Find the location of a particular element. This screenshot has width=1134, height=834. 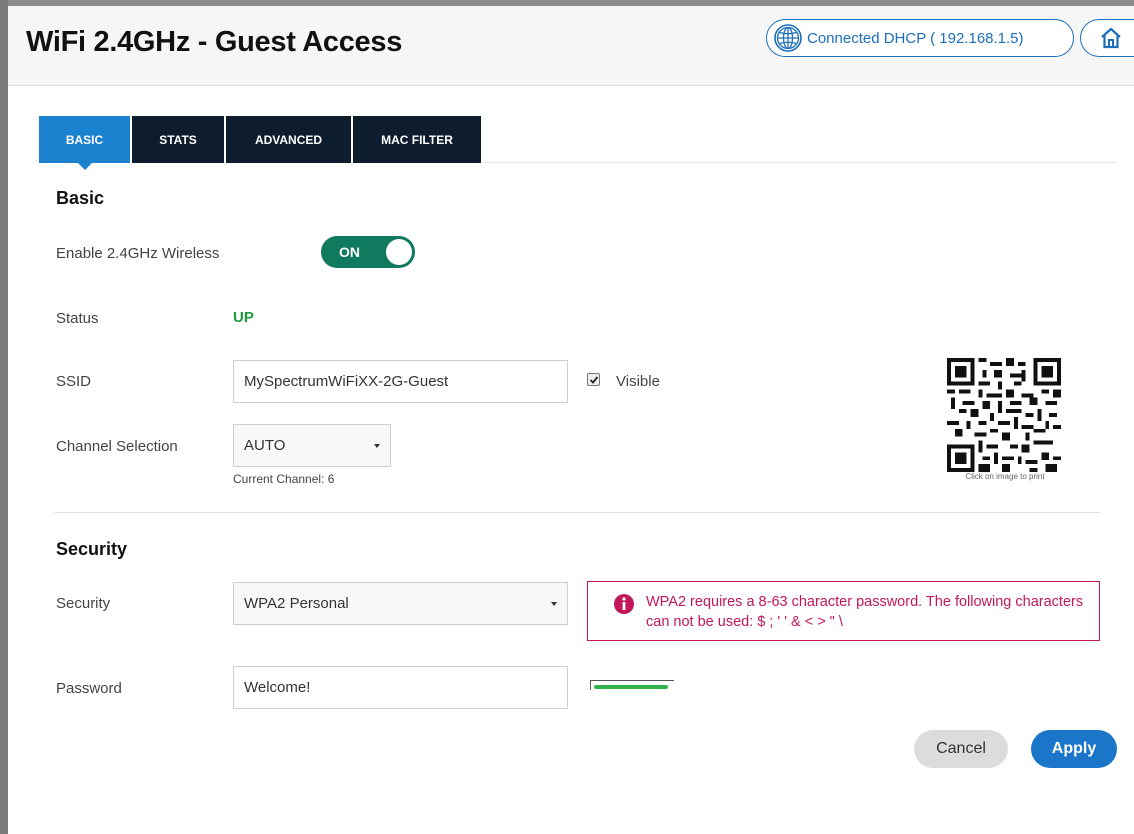

visible-checkbox is located at coordinates (593, 379).